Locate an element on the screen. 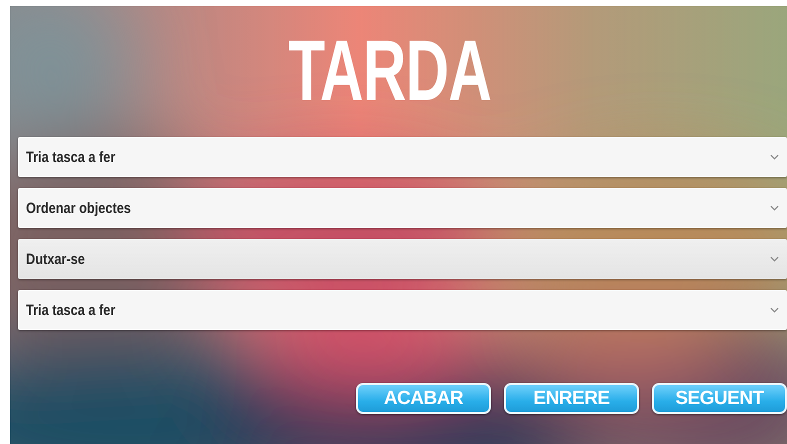  page-title: TARDA is located at coordinates (389, 71).